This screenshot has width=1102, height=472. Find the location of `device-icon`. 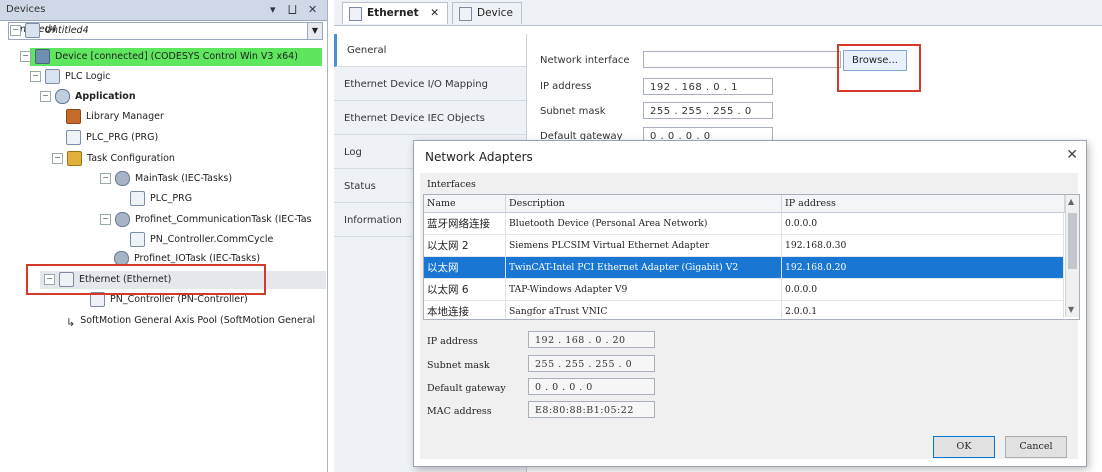

device-icon is located at coordinates (42, 56).